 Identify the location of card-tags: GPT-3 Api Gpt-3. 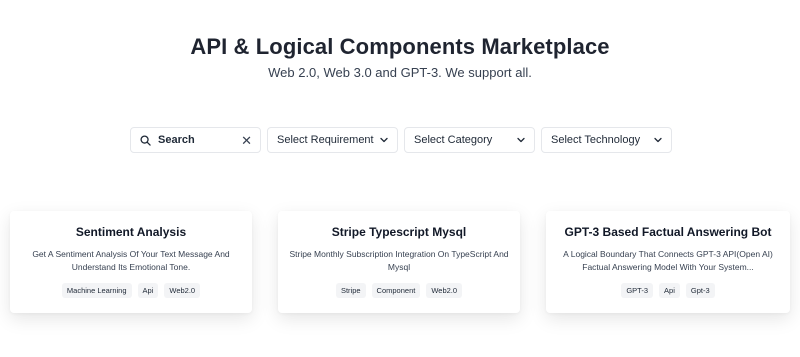
(668, 290).